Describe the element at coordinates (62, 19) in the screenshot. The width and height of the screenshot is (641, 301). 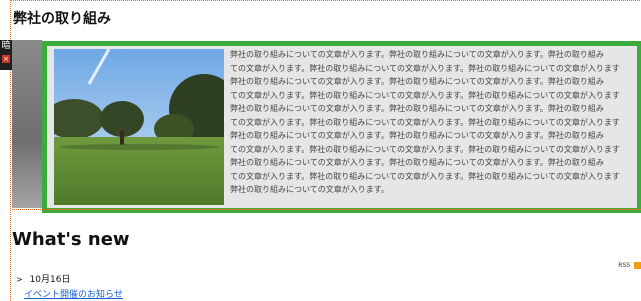
I see `section-title: 弊社の取り組み` at that location.